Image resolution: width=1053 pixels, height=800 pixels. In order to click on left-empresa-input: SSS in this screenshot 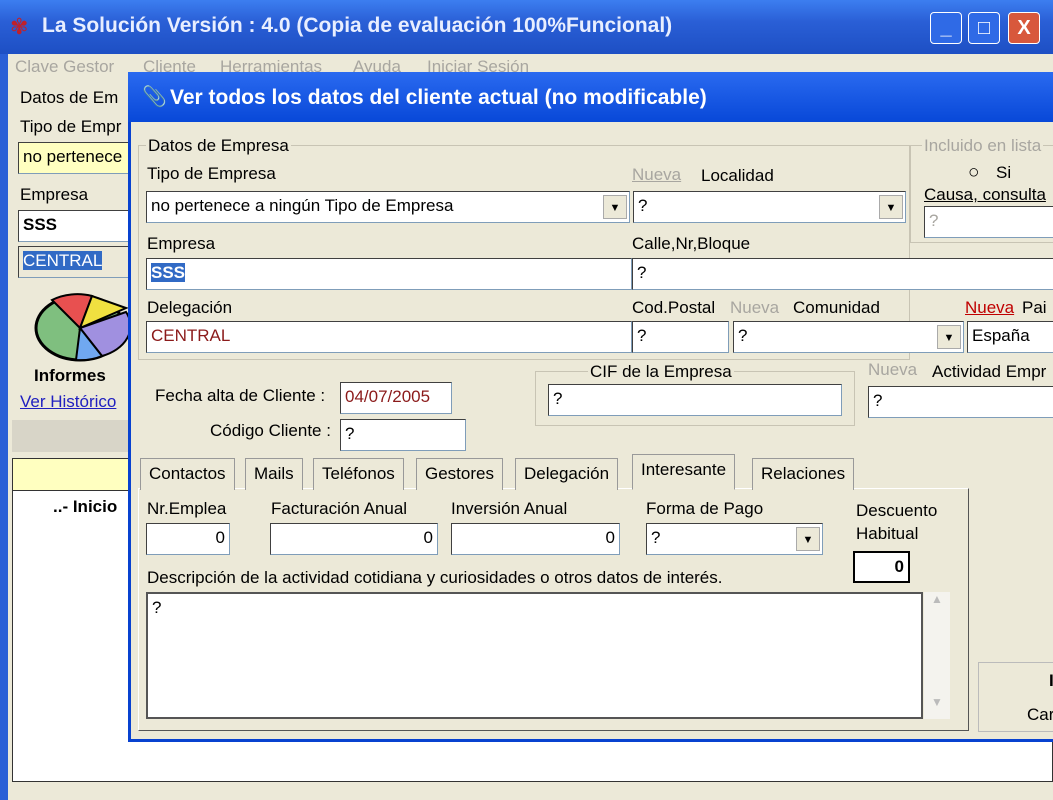, I will do `click(75, 226)`.